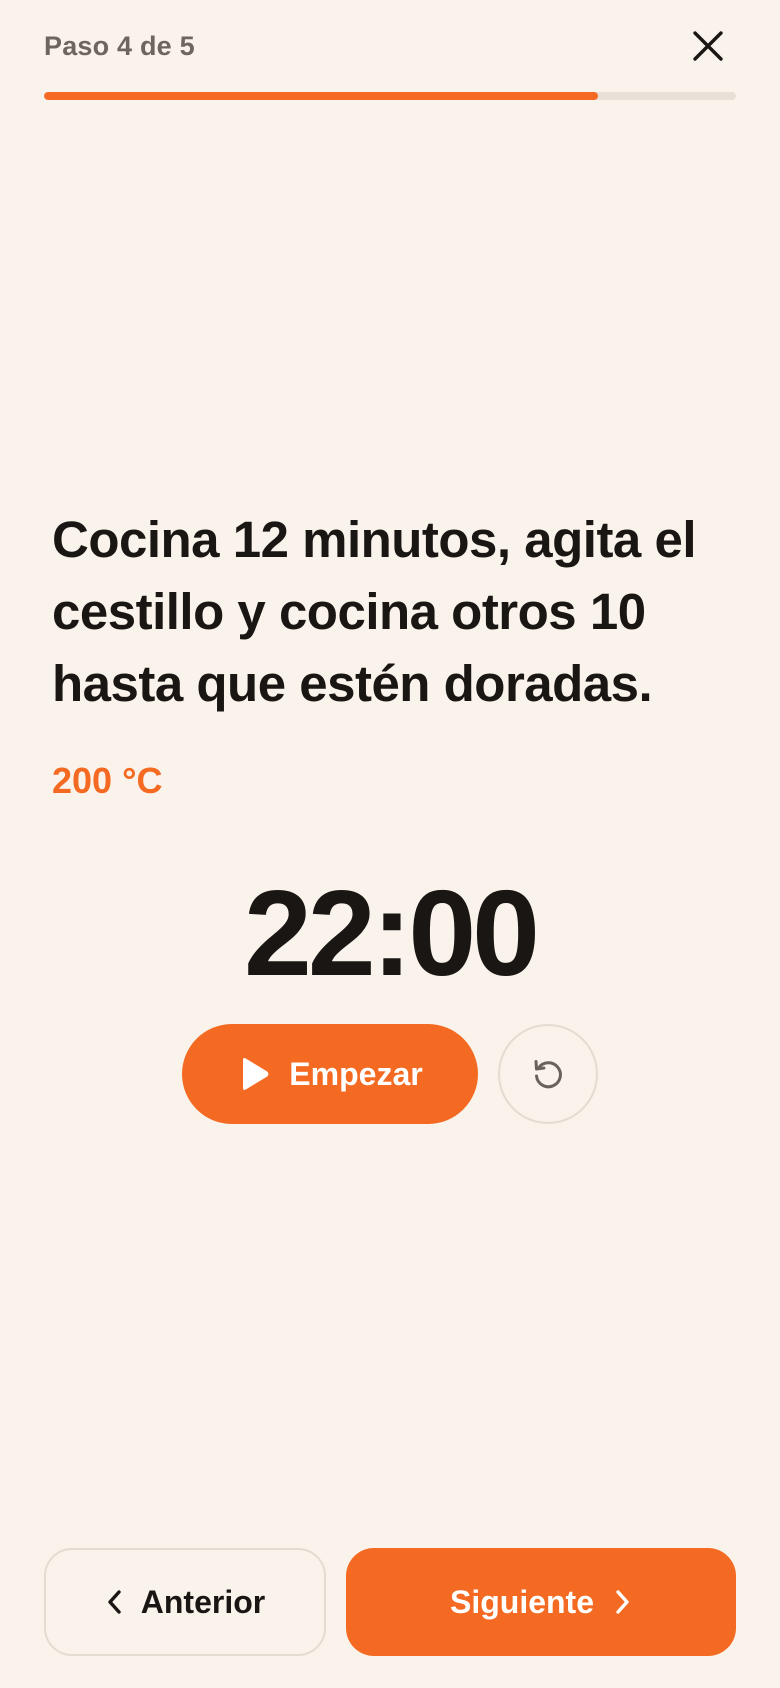  Describe the element at coordinates (107, 780) in the screenshot. I see `temperature-label: 200 °C` at that location.